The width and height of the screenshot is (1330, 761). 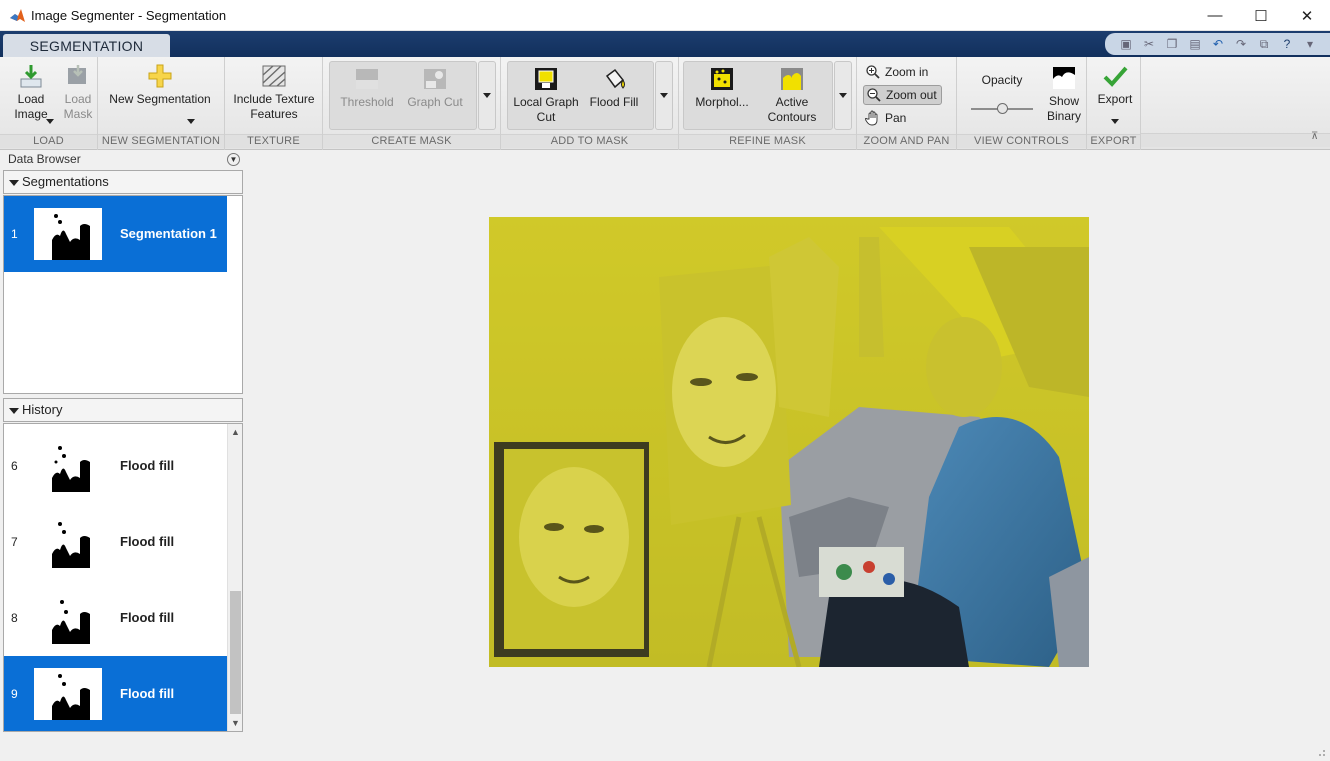 I want to click on switch-windows-icon: ⧉, so click(x=1264, y=44).